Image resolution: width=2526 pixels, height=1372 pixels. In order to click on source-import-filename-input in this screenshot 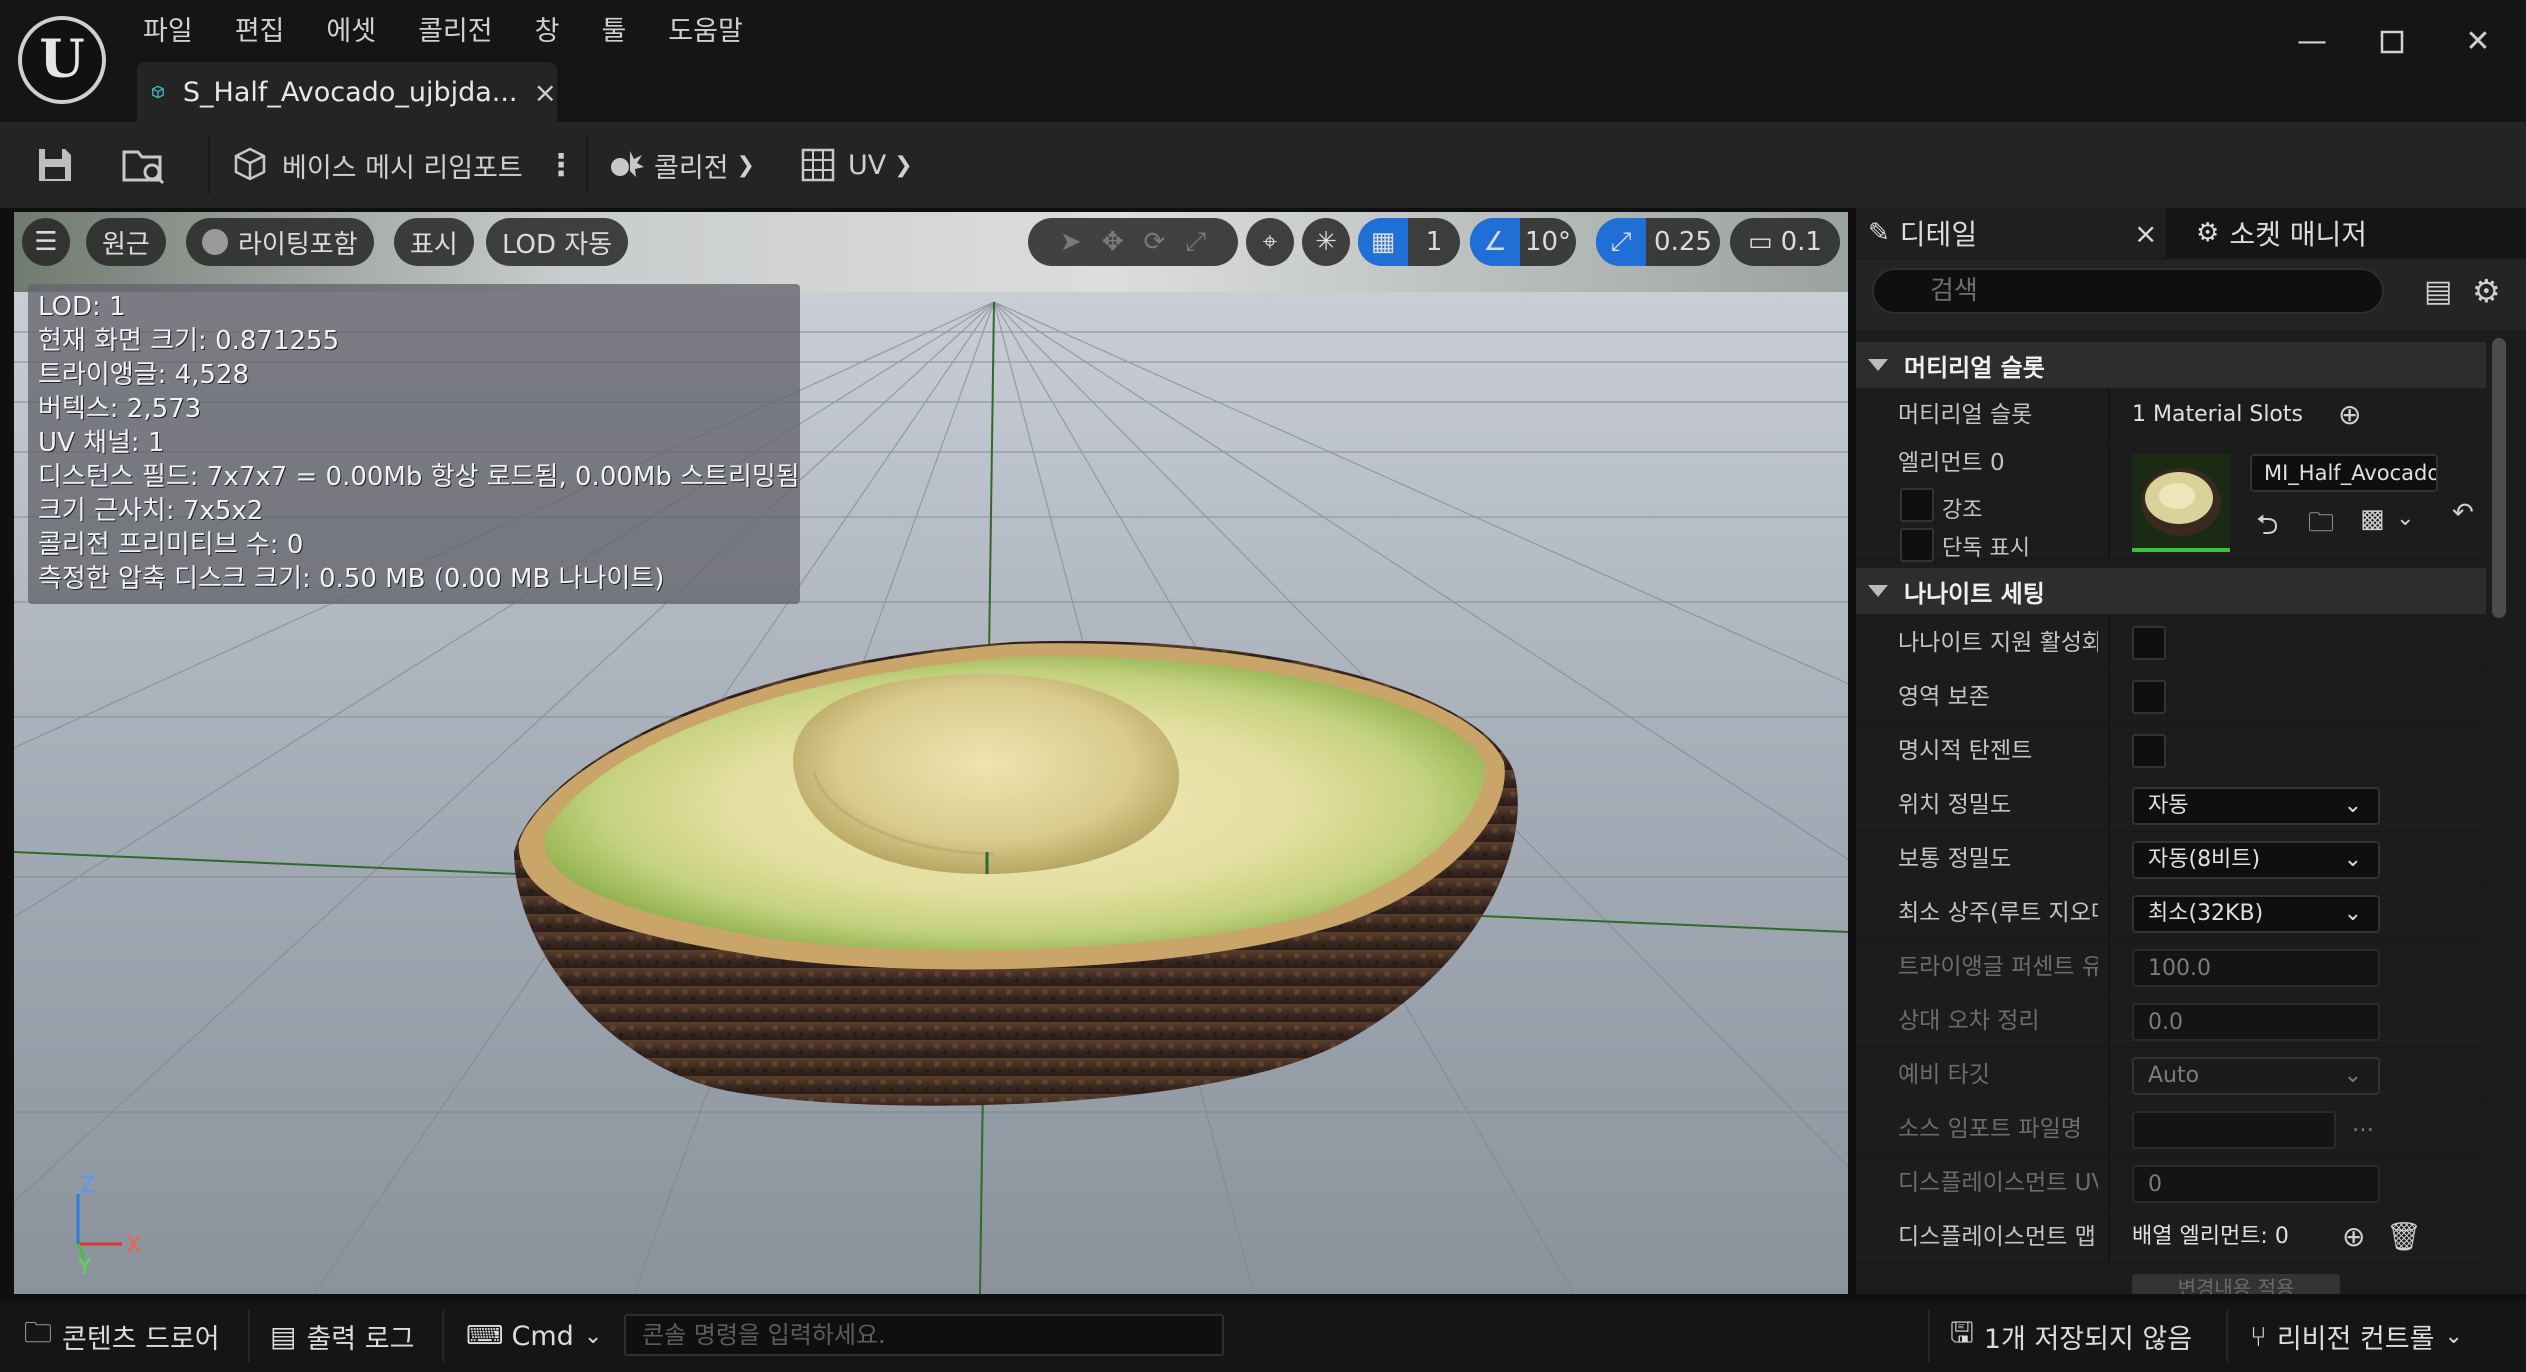, I will do `click(2234, 1130)`.